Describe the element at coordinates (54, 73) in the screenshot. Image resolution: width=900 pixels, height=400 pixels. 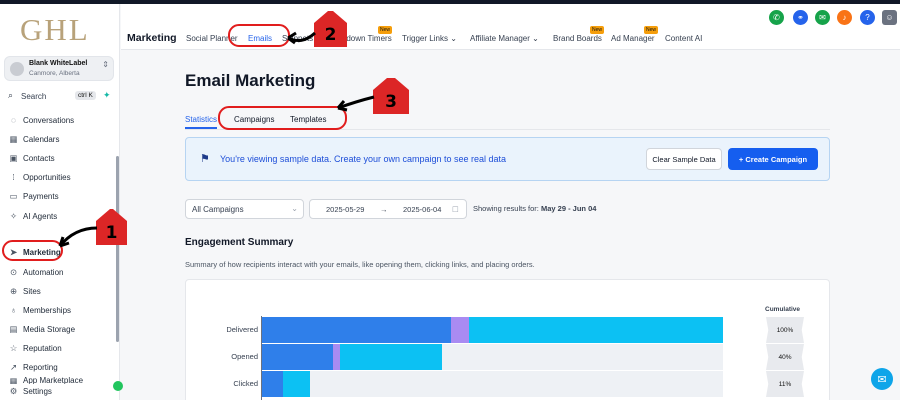
I see `account-location: Canmore, Alberta` at that location.